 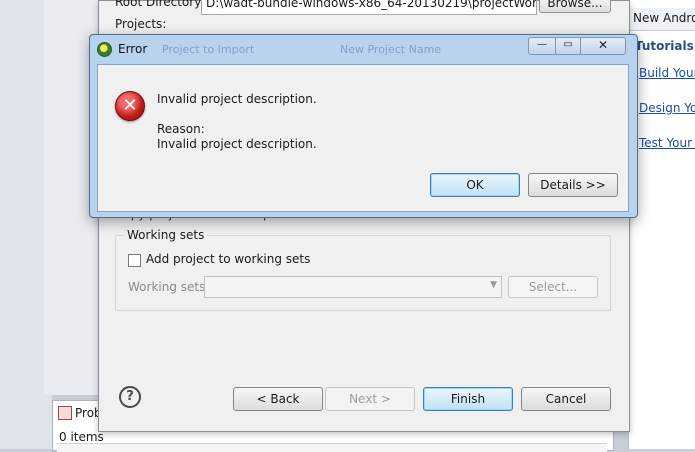 What do you see at coordinates (667, 143) in the screenshot?
I see `tutorial-link-test: Test Your A` at bounding box center [667, 143].